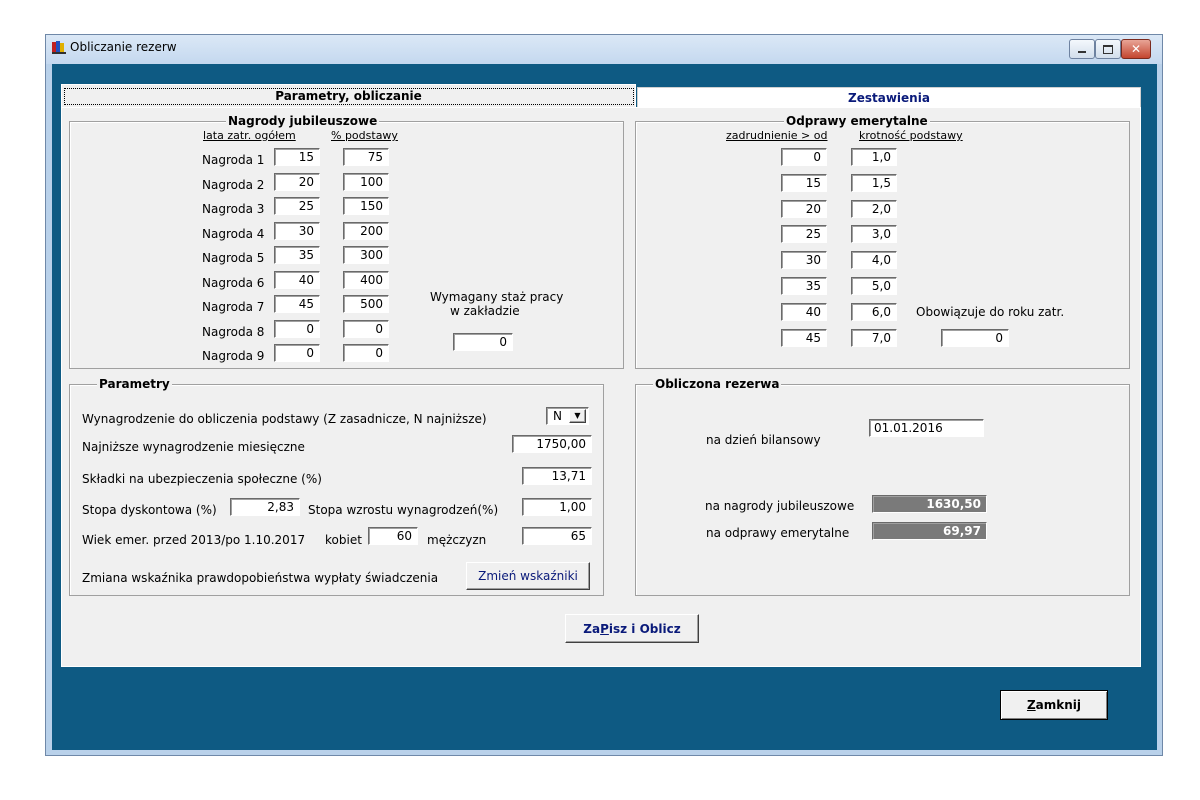  I want to click on men-label: mężczyzn, so click(457, 540).